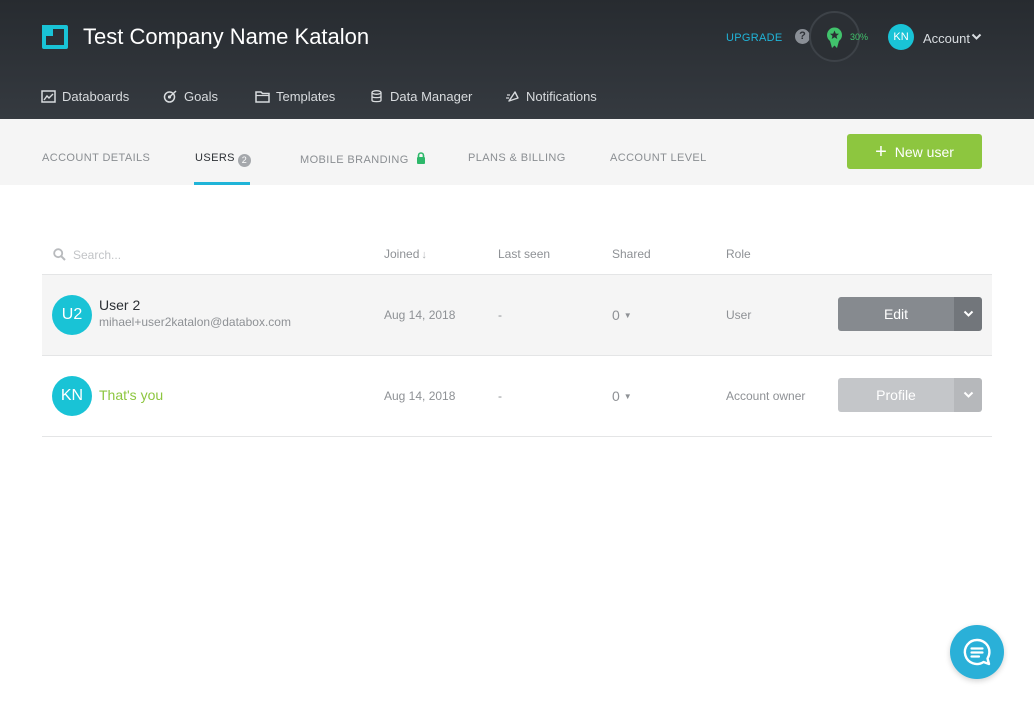 This screenshot has width=1034, height=703. Describe the element at coordinates (96, 96) in the screenshot. I see `nav-label: Databoards` at that location.